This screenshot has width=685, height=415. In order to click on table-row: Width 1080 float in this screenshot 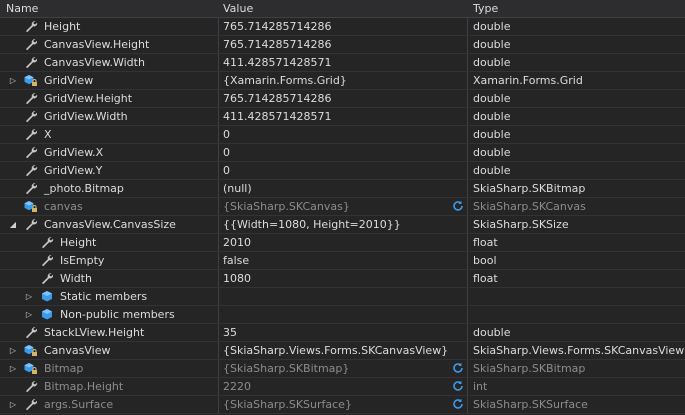, I will do `click(342, 279)`.